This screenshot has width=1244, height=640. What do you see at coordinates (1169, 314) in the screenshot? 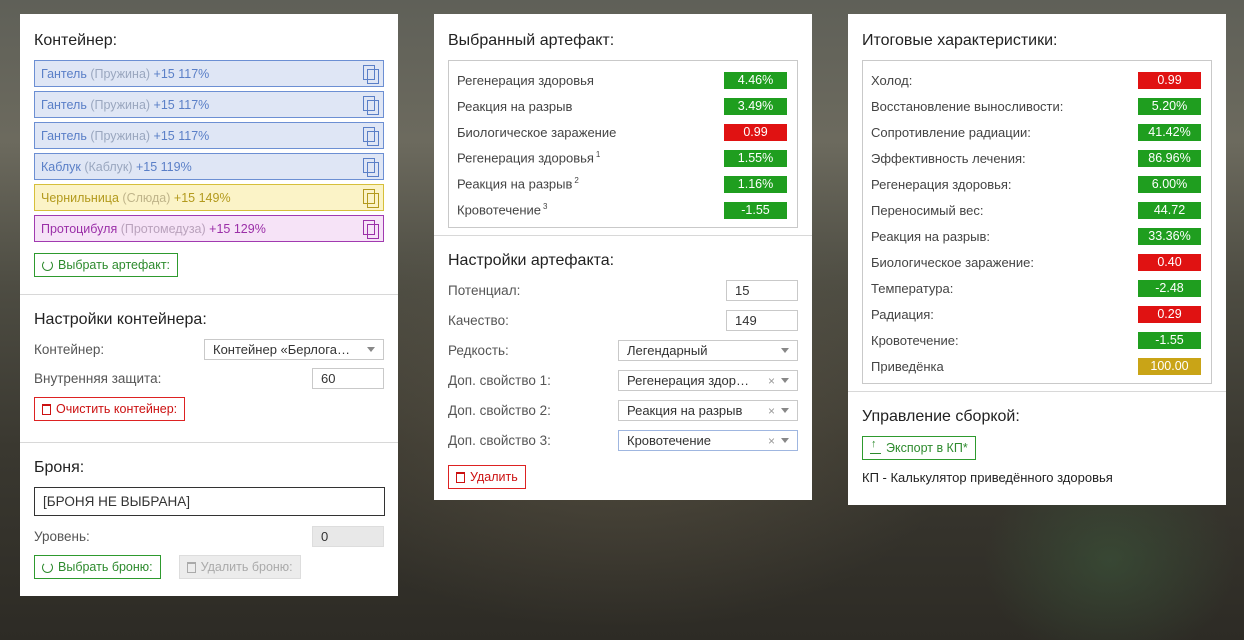
I see `stat-value-badge: 0.29` at bounding box center [1169, 314].